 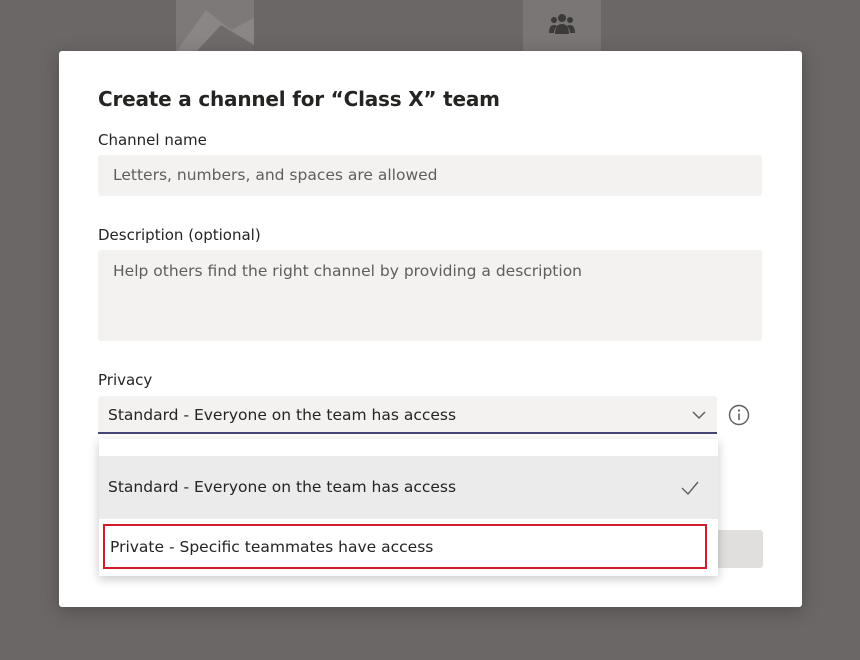 I want to click on privacy-option-private: Private - Specific teammates have access, so click(x=405, y=546).